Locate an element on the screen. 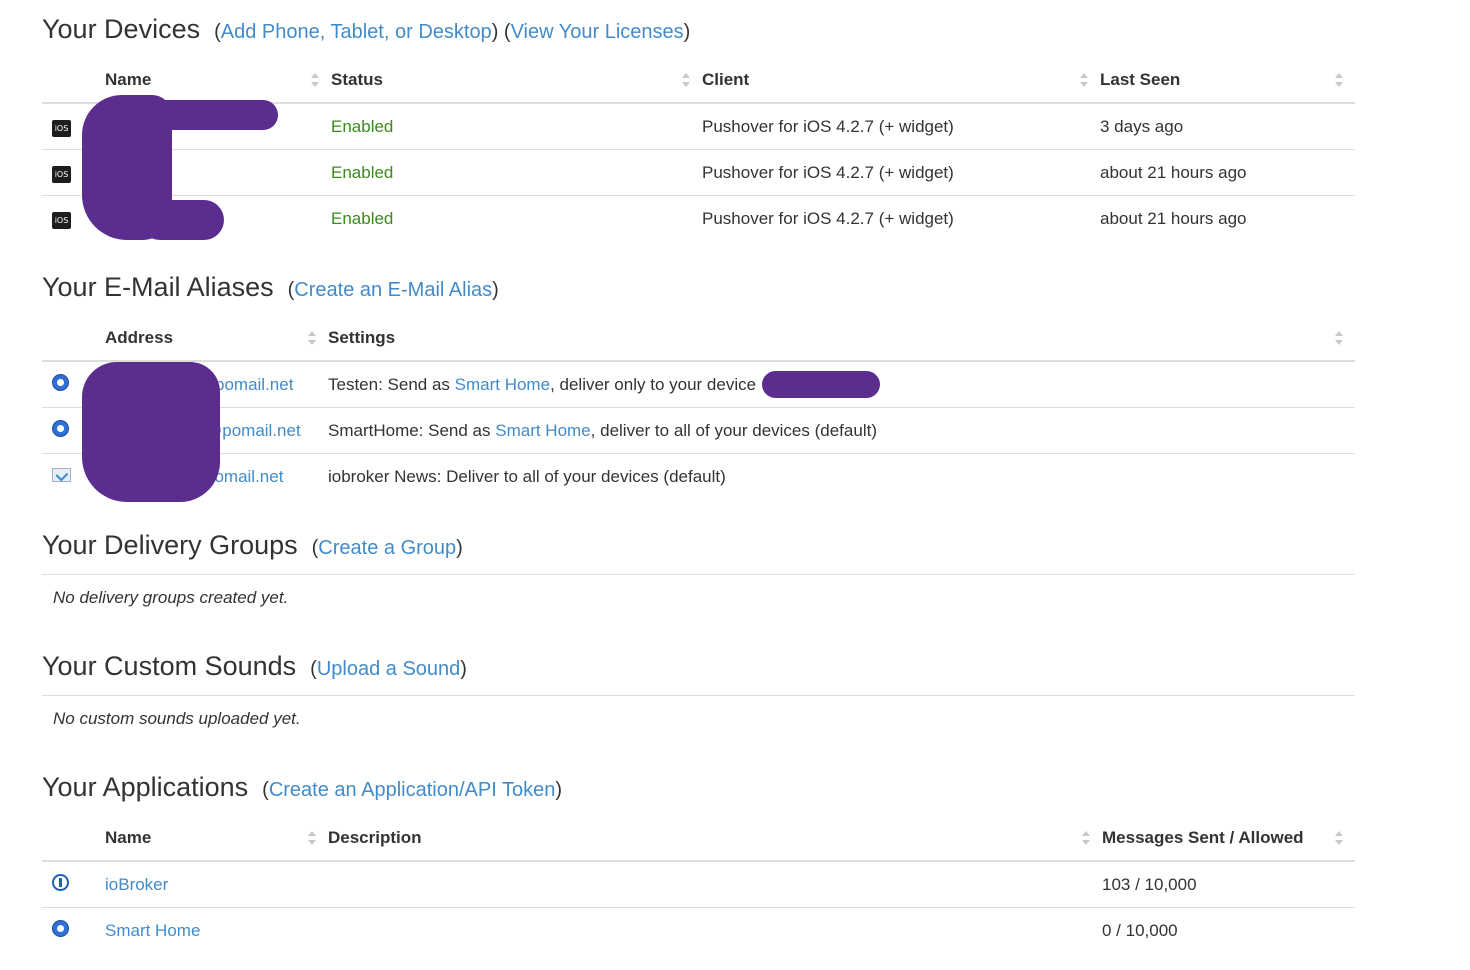  col-client: Client is located at coordinates (901, 80).